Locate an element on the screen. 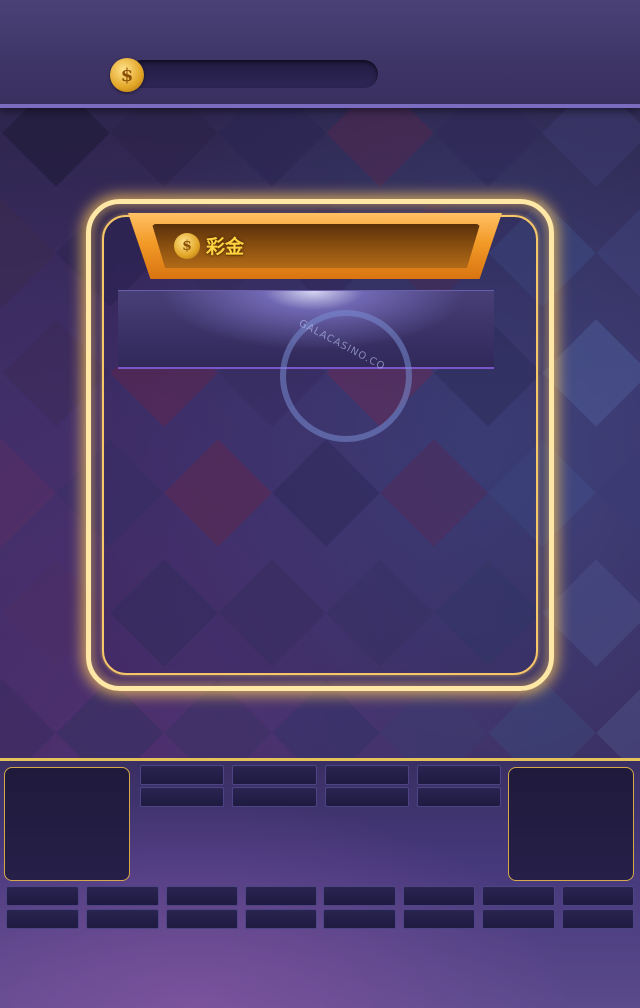 The image size is (640, 1008). top-bar is located at coordinates (320, 54).